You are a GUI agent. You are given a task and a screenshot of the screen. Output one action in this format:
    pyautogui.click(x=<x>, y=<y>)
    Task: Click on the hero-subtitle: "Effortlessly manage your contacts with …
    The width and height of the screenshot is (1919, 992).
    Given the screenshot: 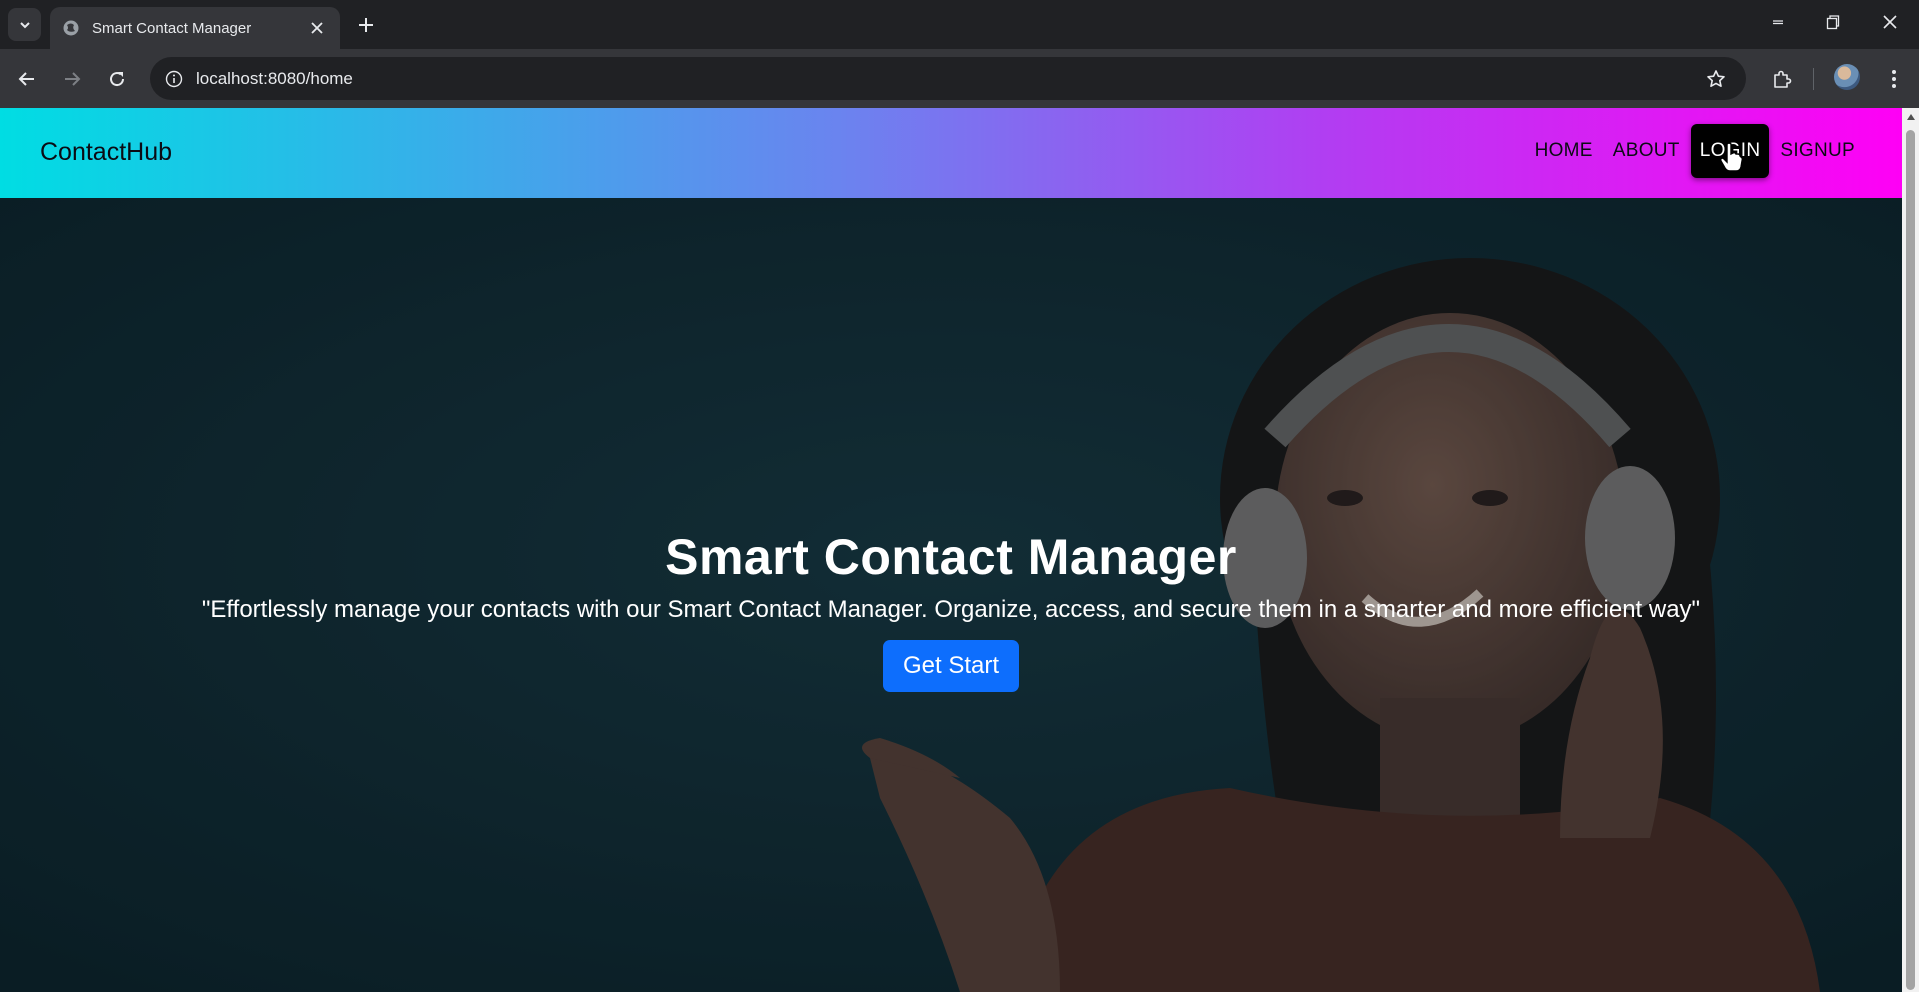 What is the action you would take?
    pyautogui.click(x=951, y=609)
    